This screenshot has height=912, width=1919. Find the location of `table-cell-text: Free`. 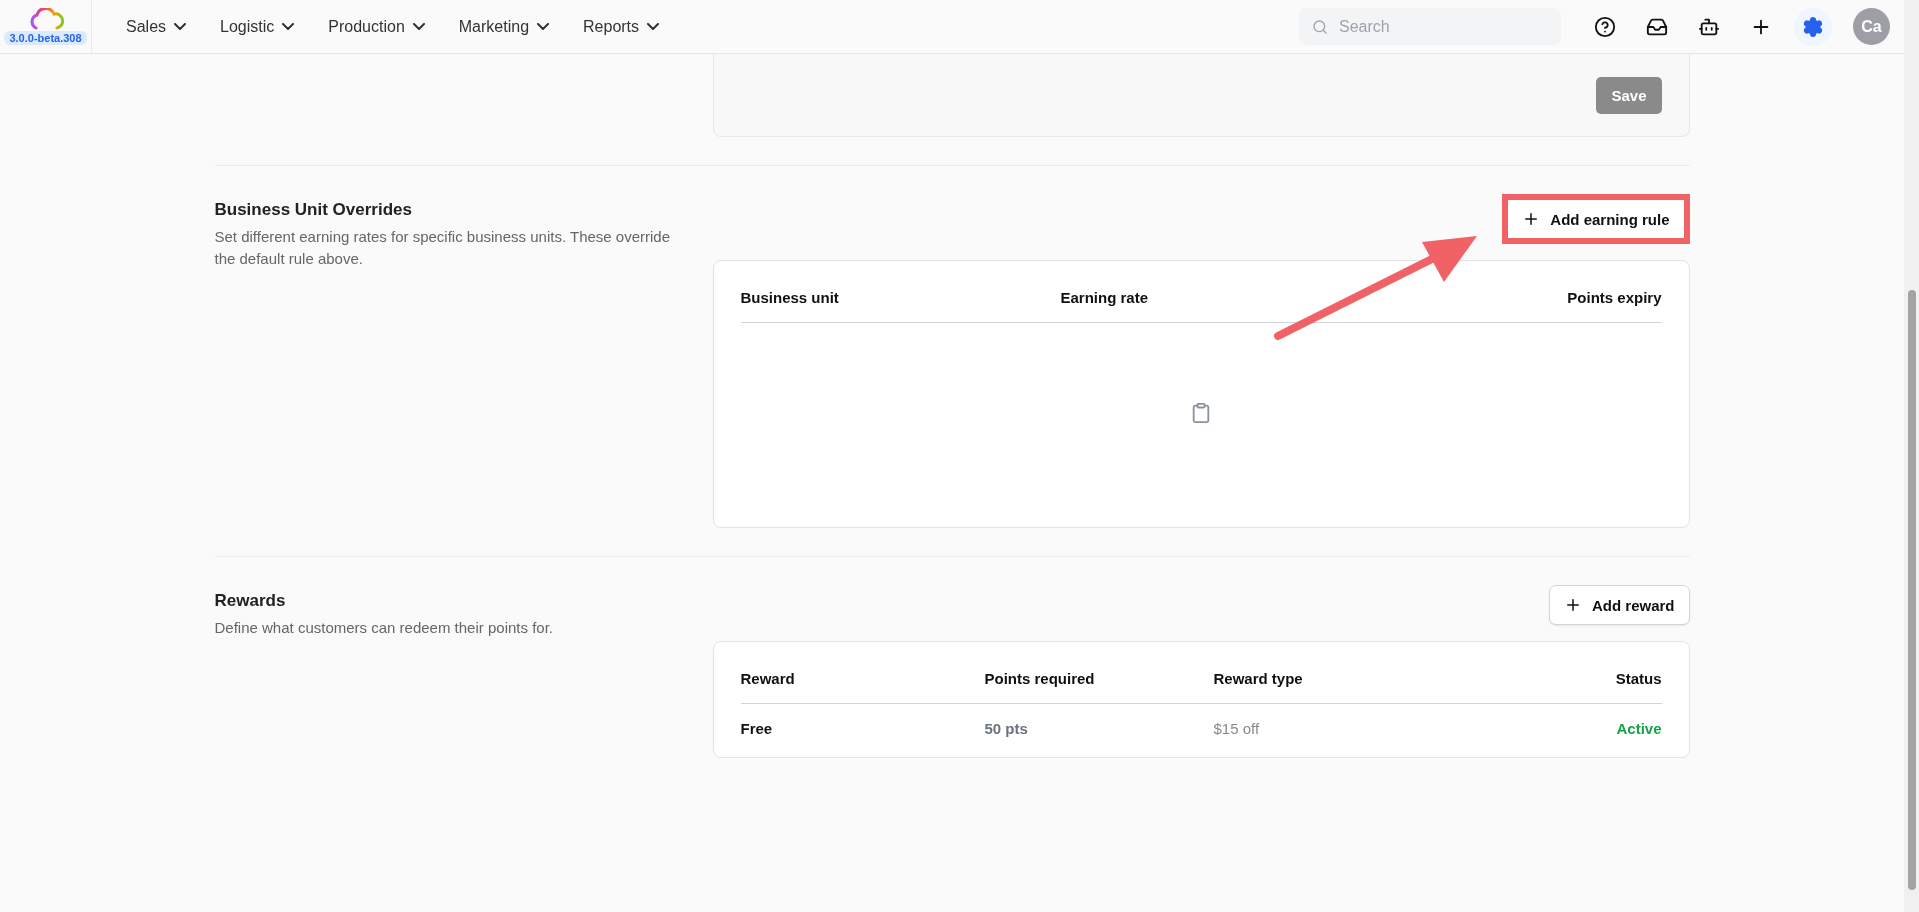

table-cell-text: Free is located at coordinates (757, 729).